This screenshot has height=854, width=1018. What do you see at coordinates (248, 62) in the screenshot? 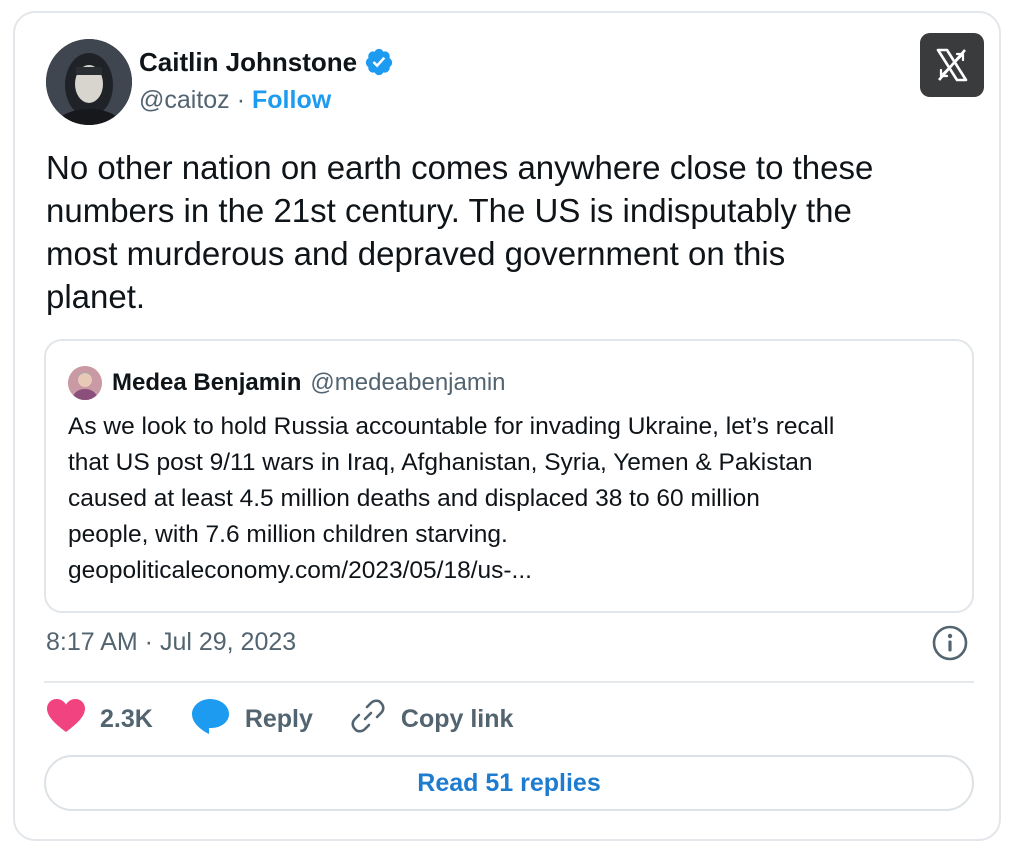
I see `author-name: Caitlin Johnstone` at bounding box center [248, 62].